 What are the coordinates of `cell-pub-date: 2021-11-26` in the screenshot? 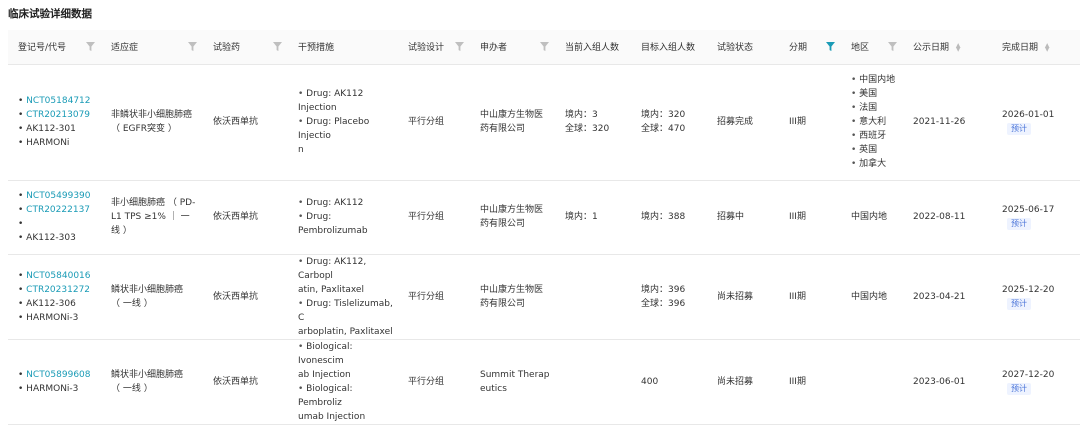 It's located at (947, 122).